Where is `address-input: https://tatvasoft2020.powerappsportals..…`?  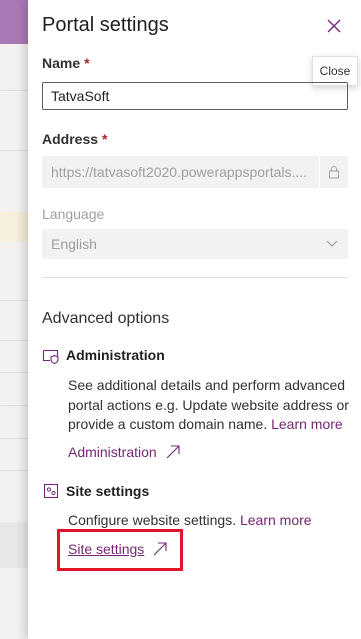
address-input: https://tatvasoft2020.powerappsportals..… is located at coordinates (195, 172).